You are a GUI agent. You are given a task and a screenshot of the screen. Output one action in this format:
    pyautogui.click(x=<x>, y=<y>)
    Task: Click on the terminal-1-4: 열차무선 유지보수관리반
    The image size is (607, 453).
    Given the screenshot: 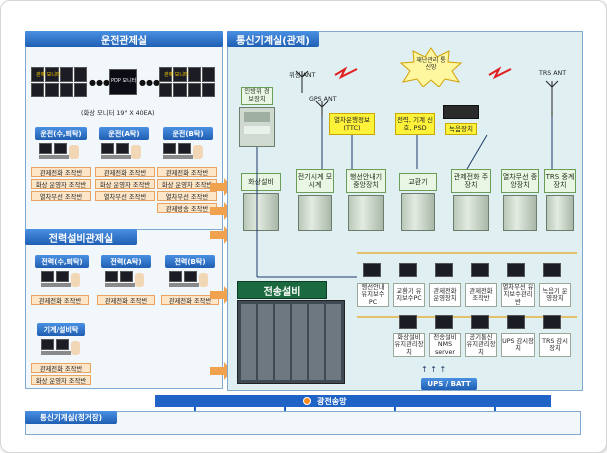 What is the action you would take?
    pyautogui.click(x=518, y=295)
    